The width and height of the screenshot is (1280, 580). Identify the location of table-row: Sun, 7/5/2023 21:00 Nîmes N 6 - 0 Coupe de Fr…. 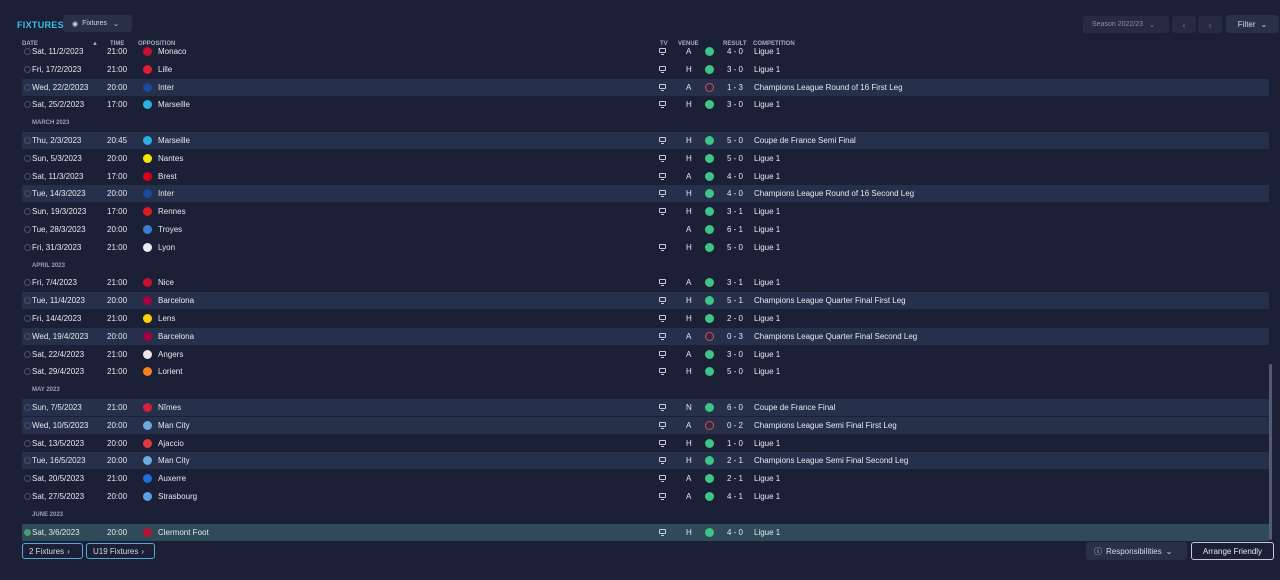
(645, 407).